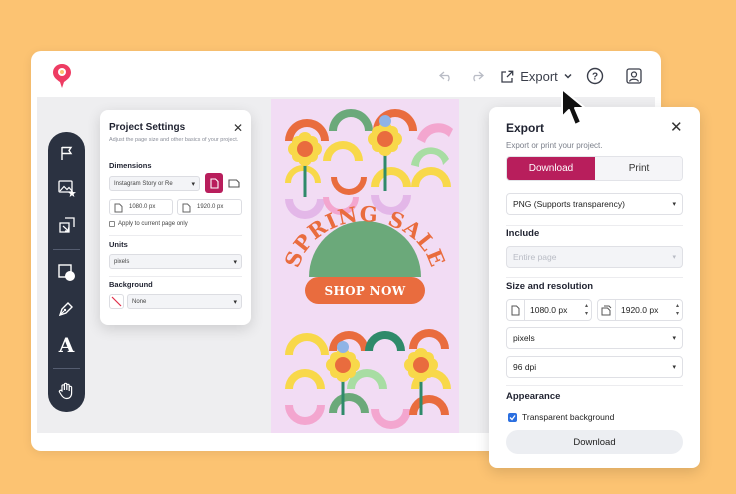 The width and height of the screenshot is (736, 494). I want to click on apply-current-page-checkbox, so click(112, 224).